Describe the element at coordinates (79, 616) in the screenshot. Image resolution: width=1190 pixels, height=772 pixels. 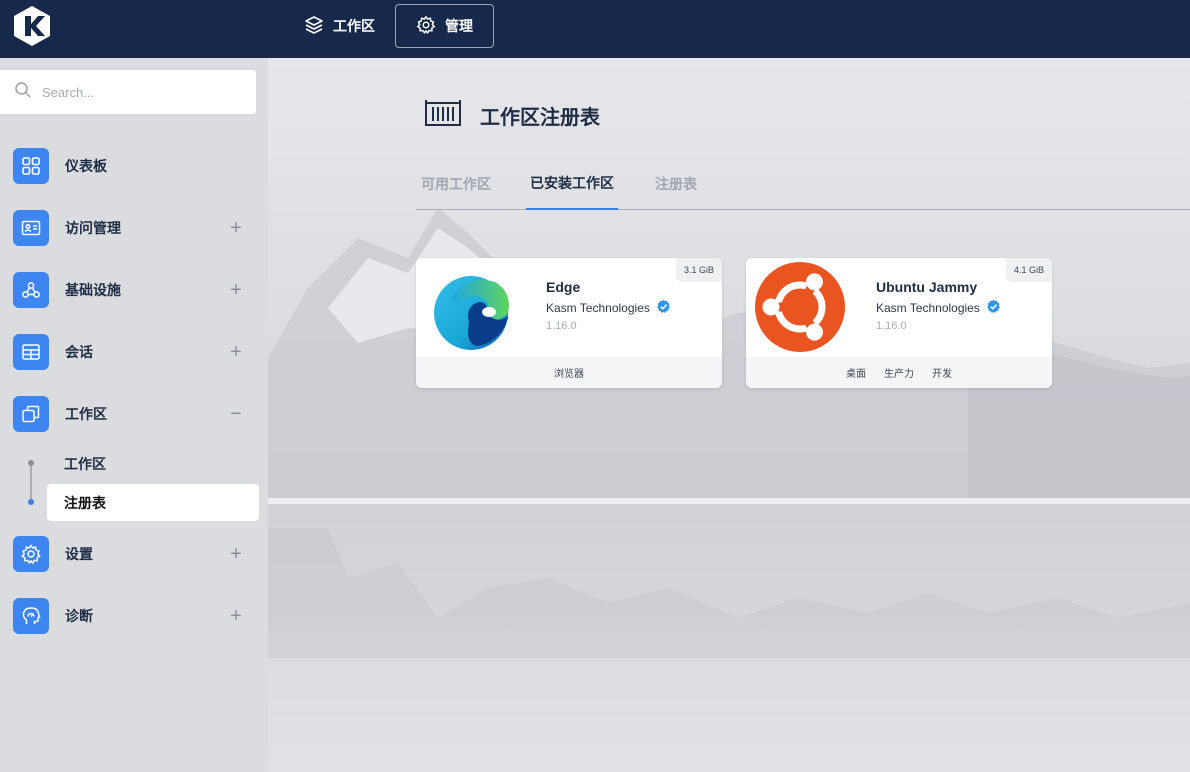
I see `sidebar-item-label: 诊断` at that location.